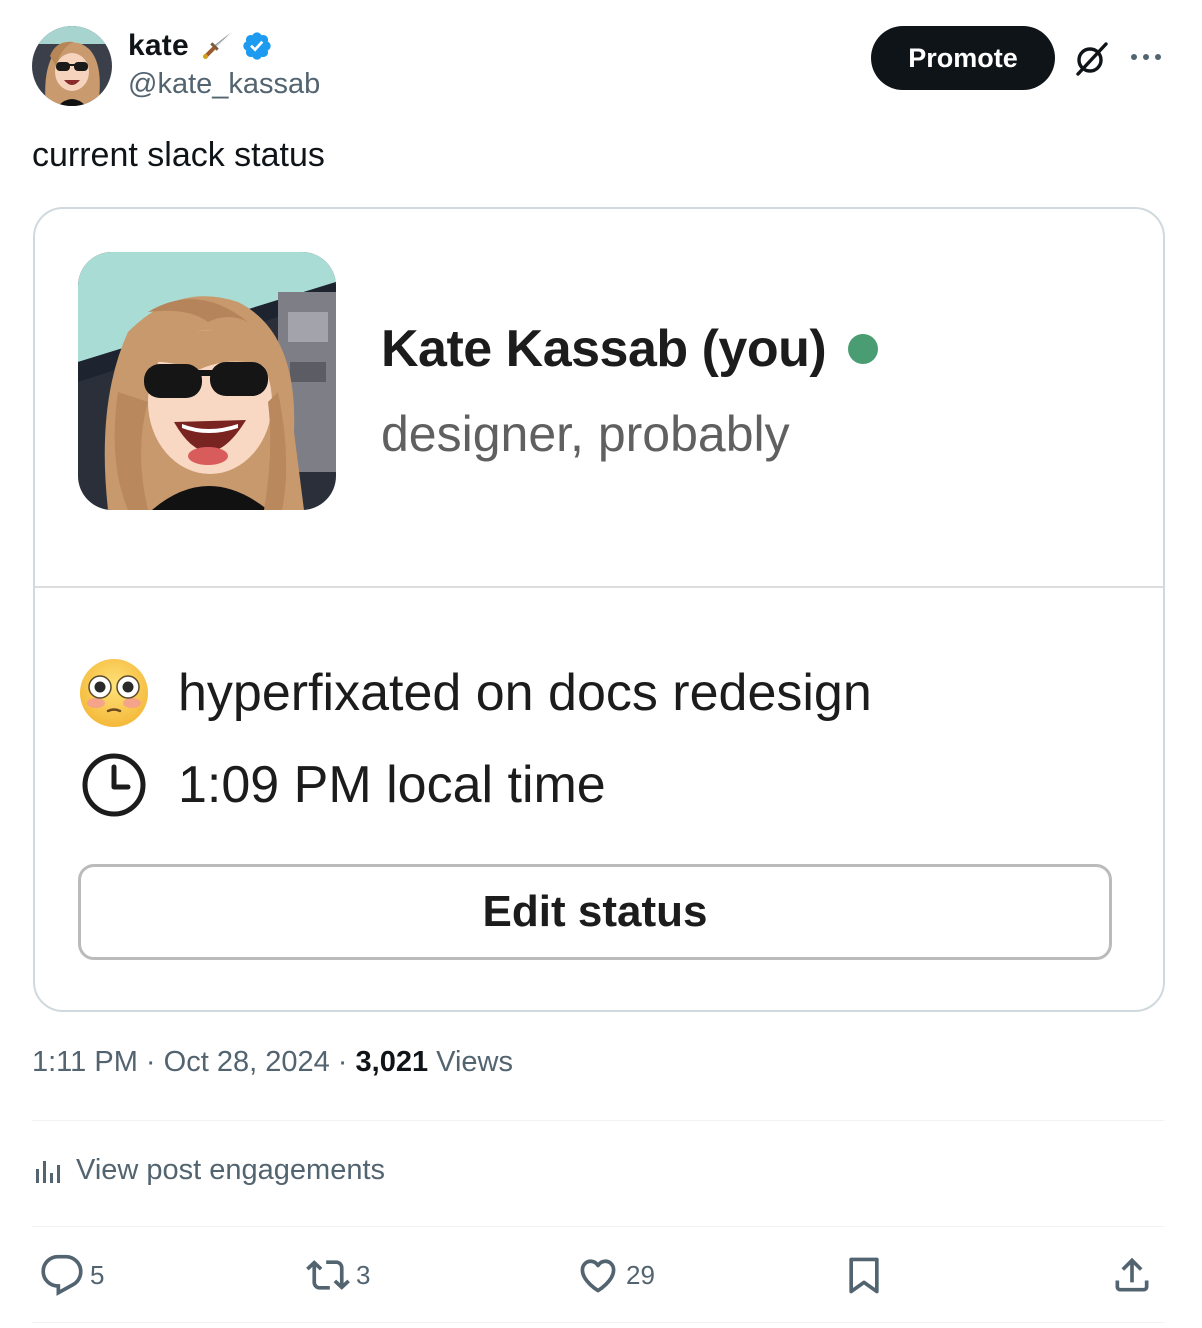 Image resolution: width=1202 pixels, height=1328 pixels. I want to click on reply-button: 5, so click(72, 1275).